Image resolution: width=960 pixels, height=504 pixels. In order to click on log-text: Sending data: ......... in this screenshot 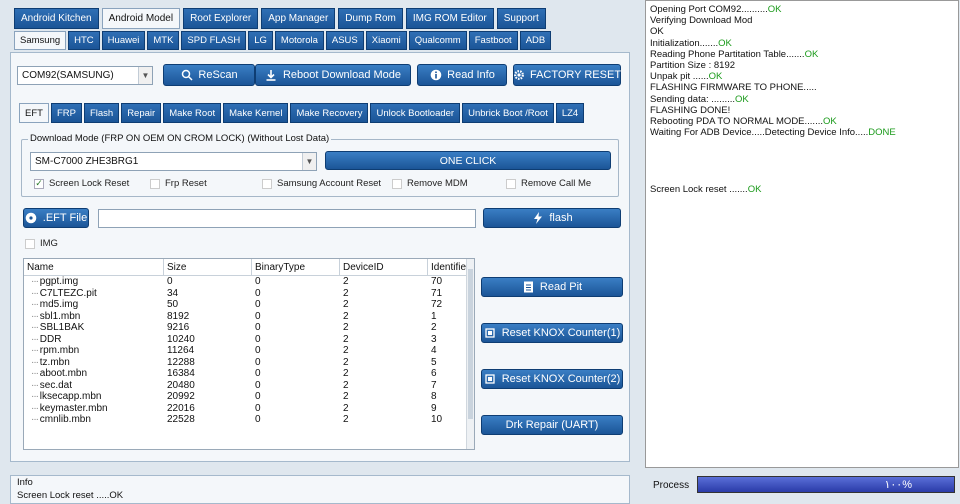, I will do `click(693, 99)`.